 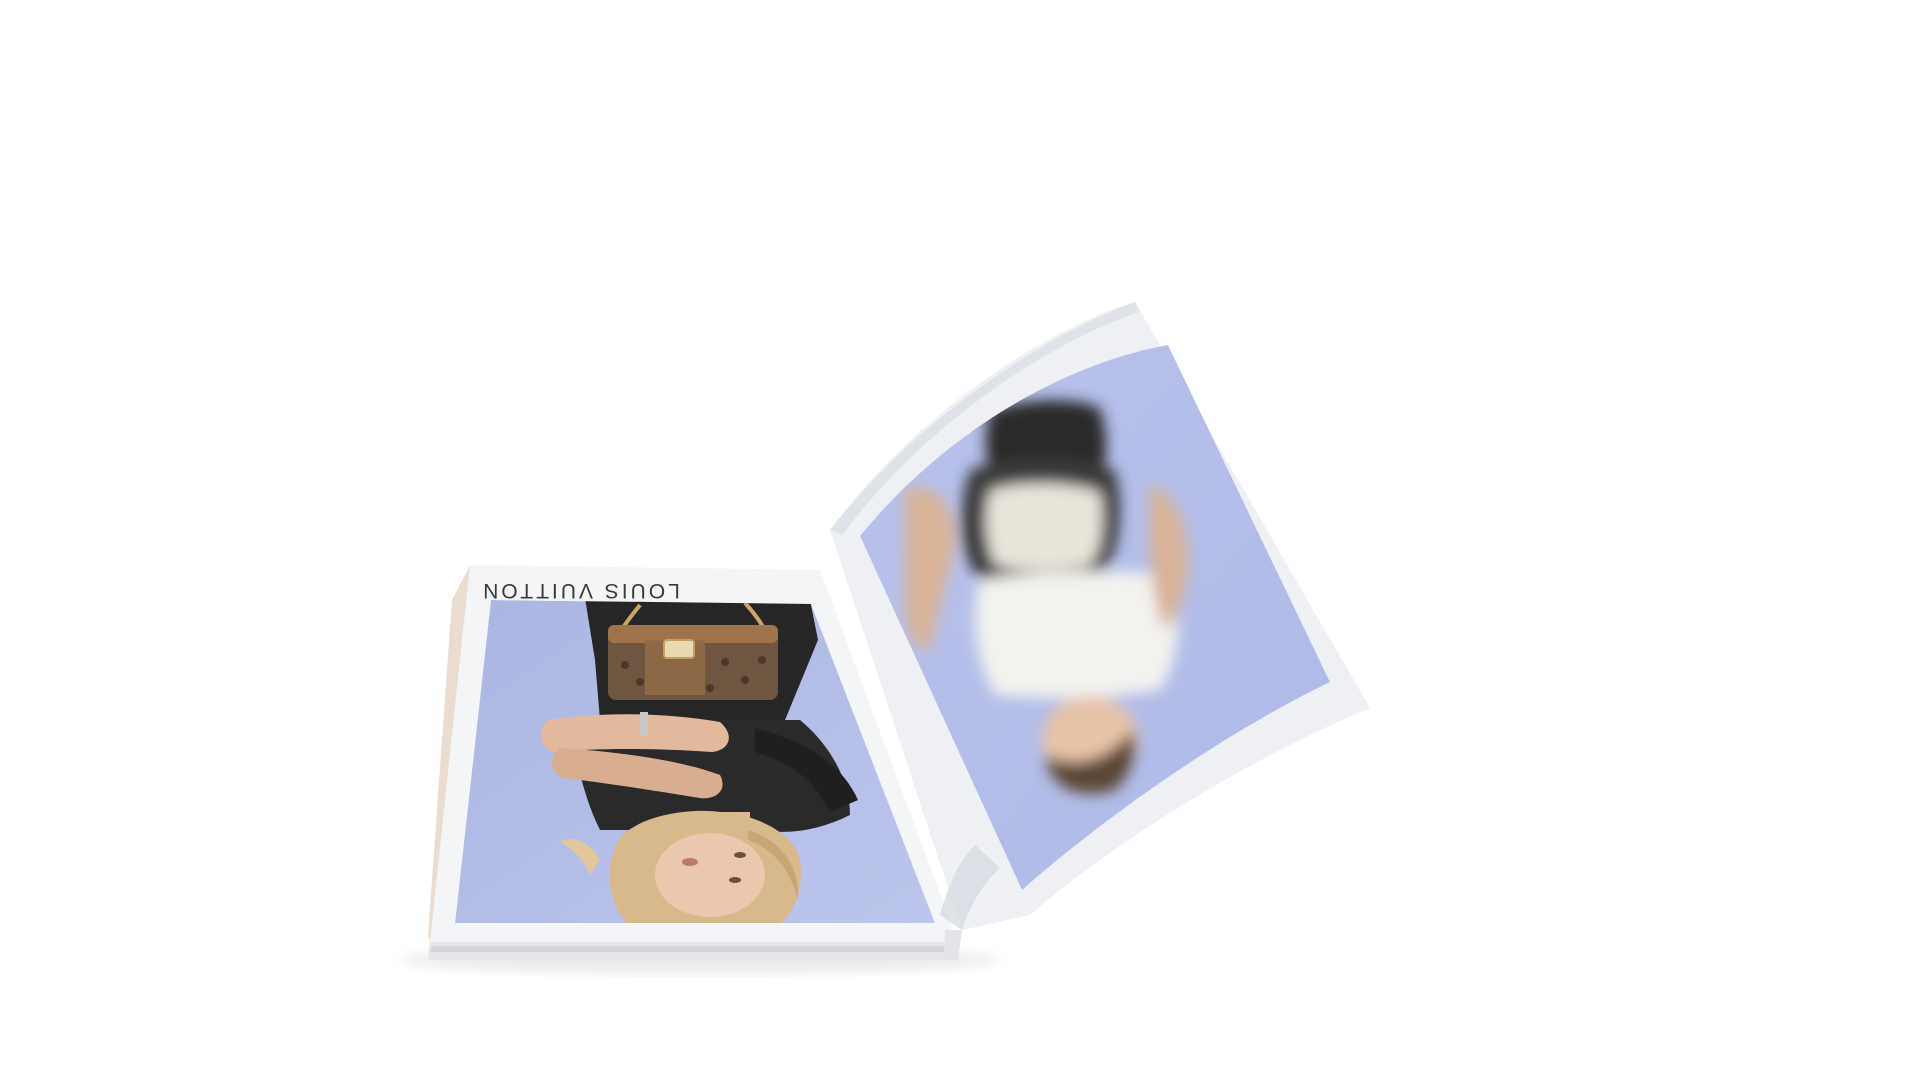 I want to click on arm-upper, so click(x=634, y=733).